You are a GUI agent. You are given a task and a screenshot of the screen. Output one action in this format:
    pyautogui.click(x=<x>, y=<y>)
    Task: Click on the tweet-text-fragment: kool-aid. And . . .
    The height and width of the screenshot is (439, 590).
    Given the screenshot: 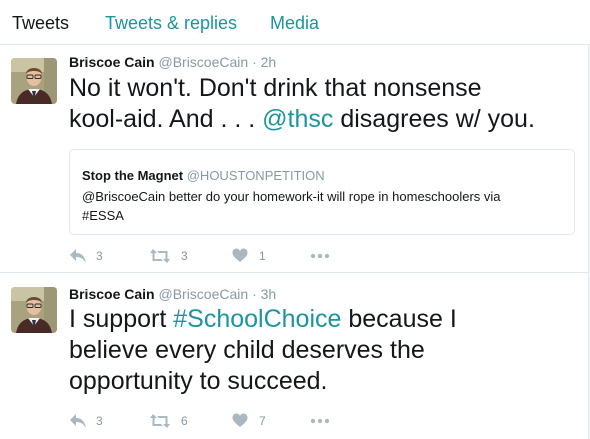 What is the action you would take?
    pyautogui.click(x=166, y=119)
    